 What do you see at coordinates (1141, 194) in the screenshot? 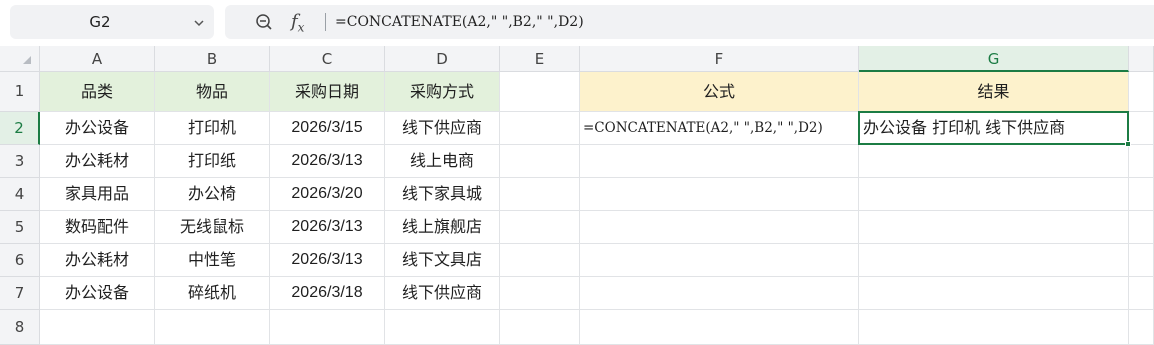
I see `cell-H4` at bounding box center [1141, 194].